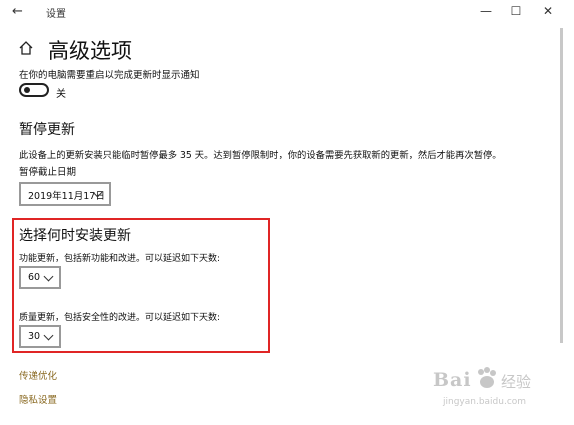  I want to click on watermark-brand-cn: 经验, so click(516, 382).